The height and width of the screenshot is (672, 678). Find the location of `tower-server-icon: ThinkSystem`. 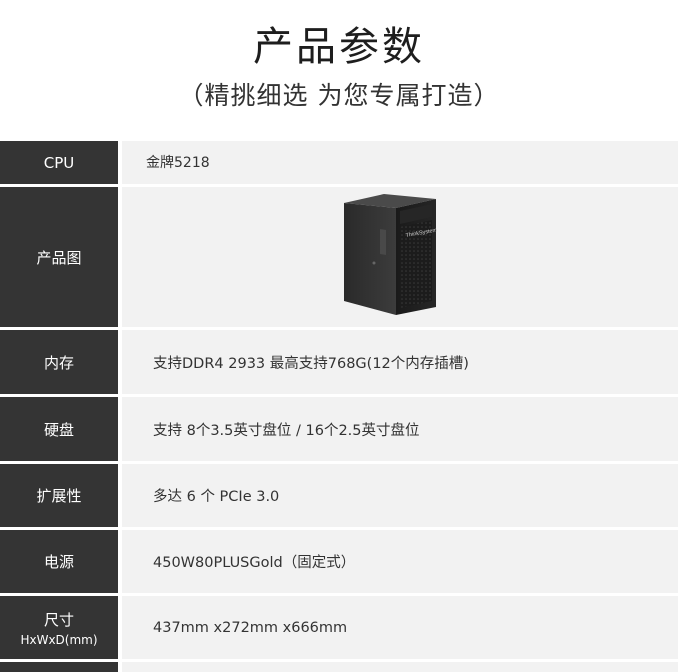

tower-server-icon: ThinkSystem is located at coordinates (391, 254).